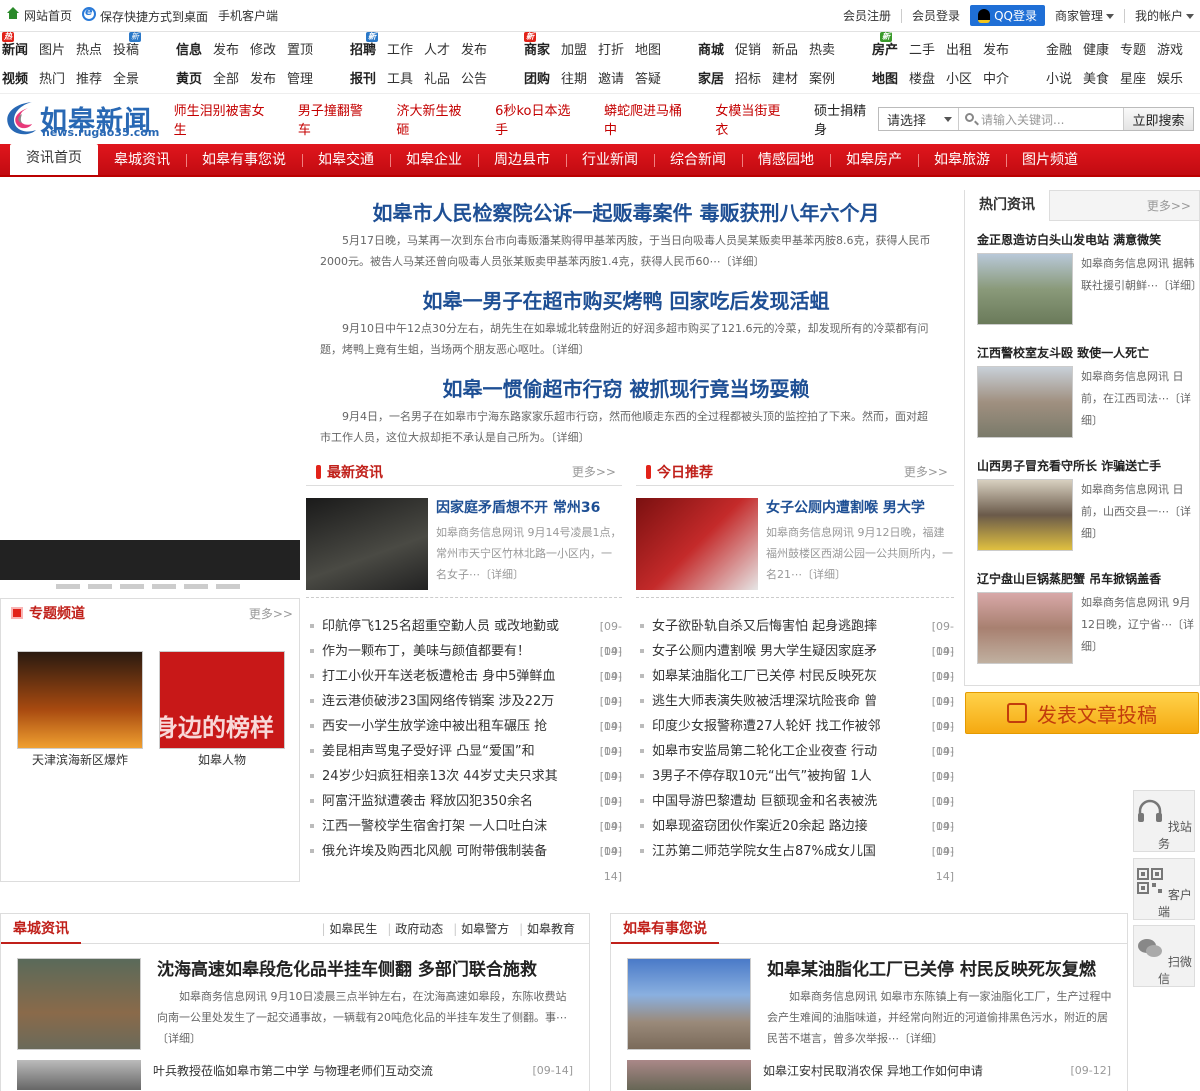 The height and width of the screenshot is (1091, 1200). Describe the element at coordinates (464, 786) in the screenshot. I see `list-item: 24岁少妇疯狂相亲13次 44岁丈夫只求其 [09-14]` at that location.